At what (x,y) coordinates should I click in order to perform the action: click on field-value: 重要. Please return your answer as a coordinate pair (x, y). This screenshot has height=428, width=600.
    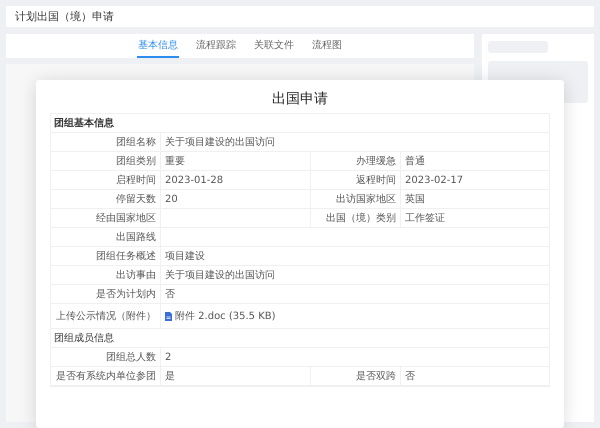
    Looking at the image, I should click on (175, 161).